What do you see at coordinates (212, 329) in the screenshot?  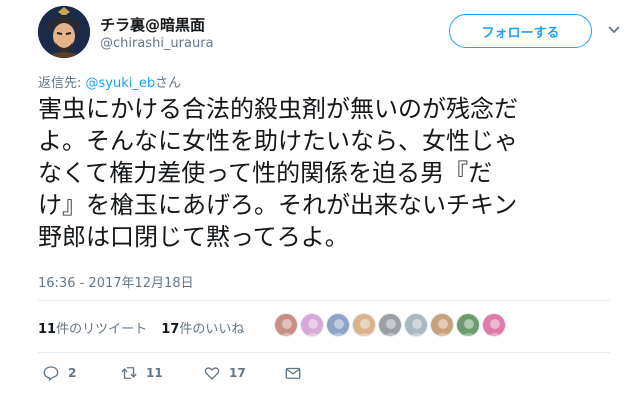 I see `like-label: 件のいいね` at bounding box center [212, 329].